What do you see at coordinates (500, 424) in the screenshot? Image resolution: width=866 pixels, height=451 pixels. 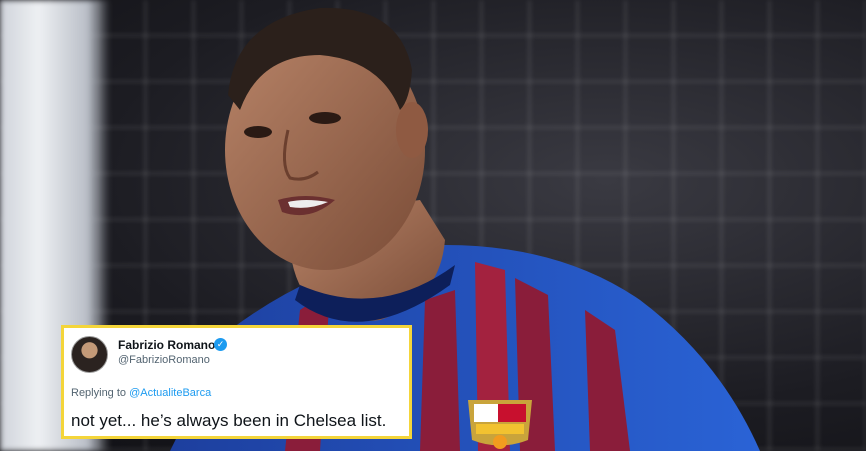 I see `club-crest` at bounding box center [500, 424].